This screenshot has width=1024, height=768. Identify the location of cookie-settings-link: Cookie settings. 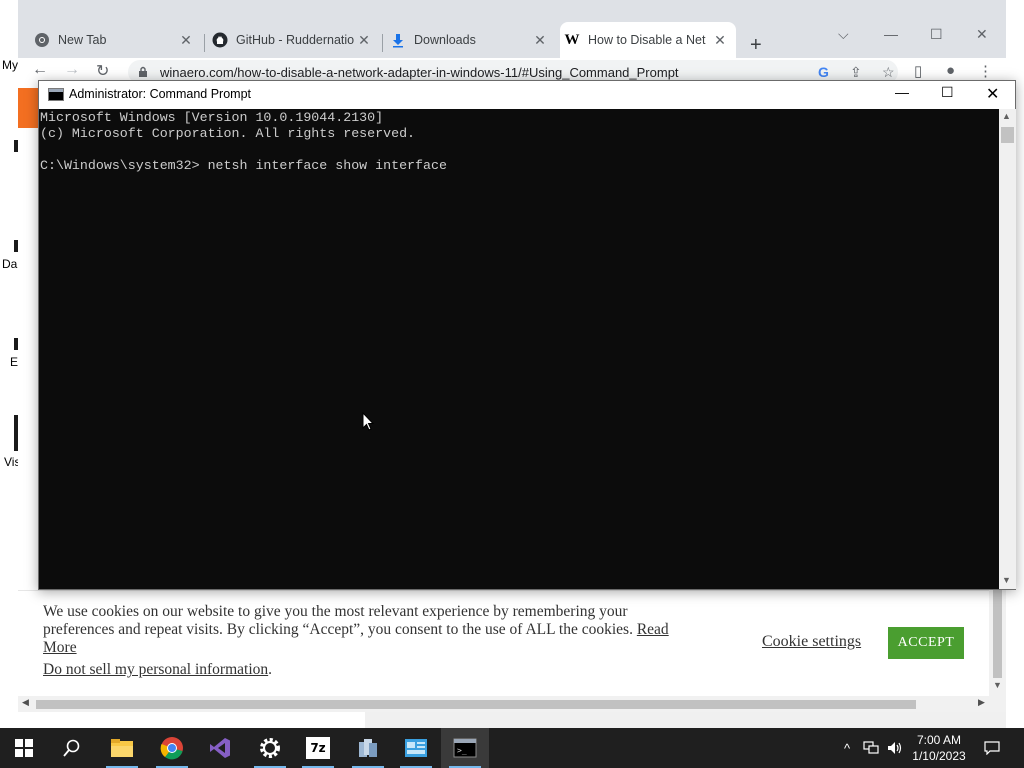
(811, 642).